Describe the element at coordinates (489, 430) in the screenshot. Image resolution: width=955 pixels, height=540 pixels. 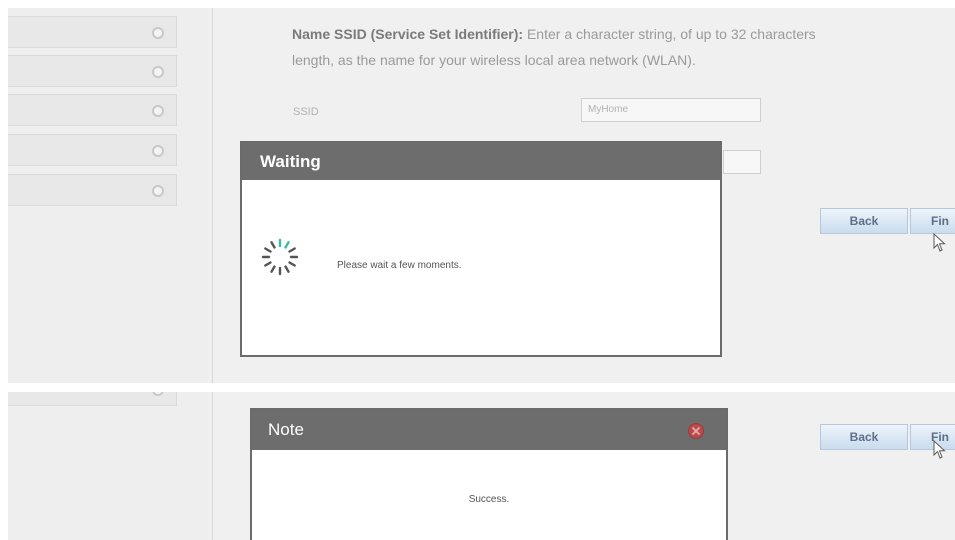
I see `note-dialog-title: Note` at that location.